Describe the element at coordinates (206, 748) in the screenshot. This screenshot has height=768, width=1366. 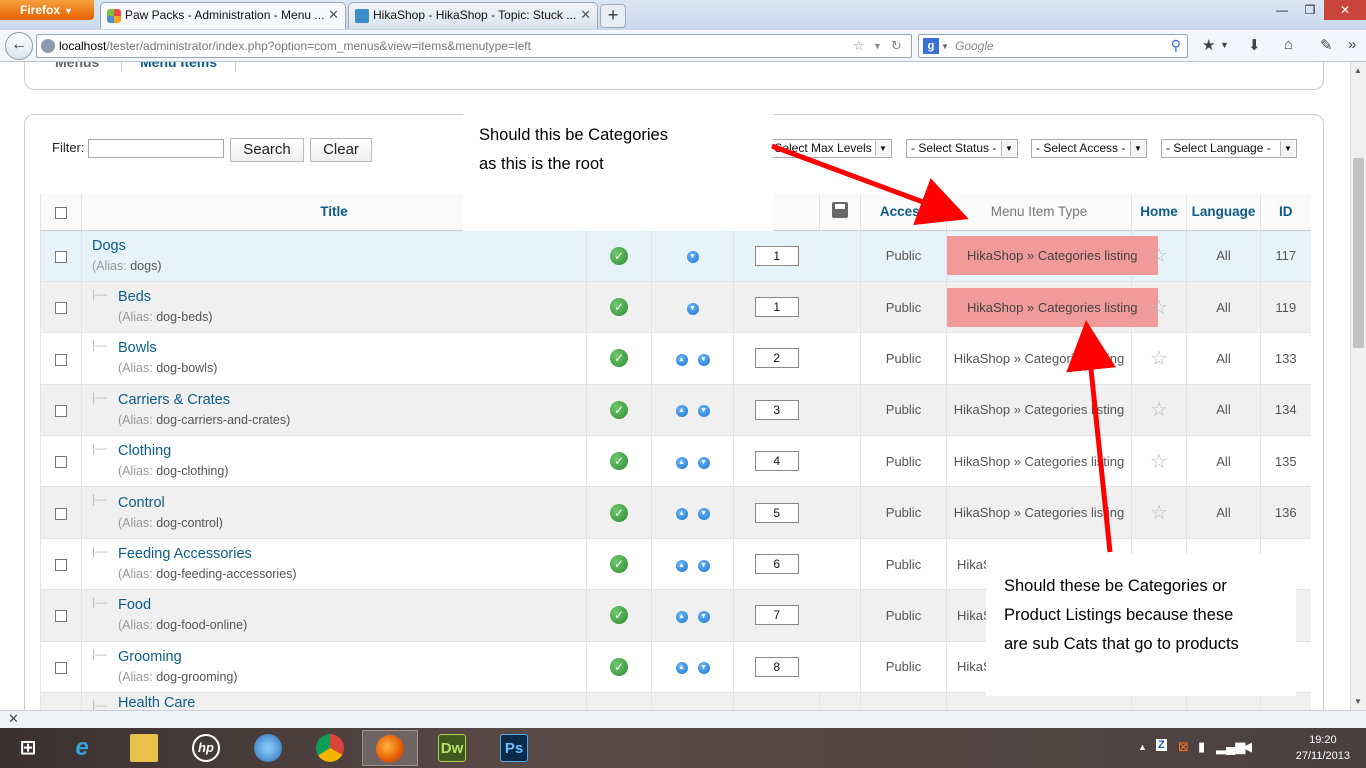
I see `taskbar-hp: hp` at that location.